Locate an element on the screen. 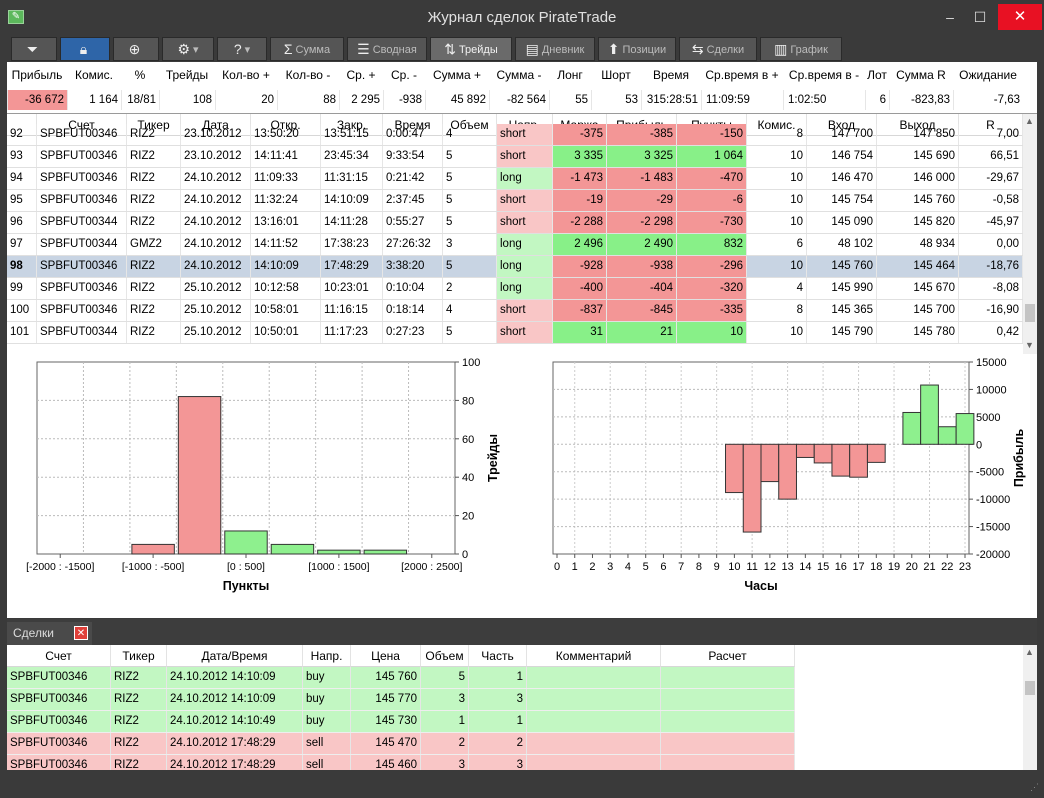 This screenshot has width=1044, height=798. maximize-button: ☐ is located at coordinates (980, 17).